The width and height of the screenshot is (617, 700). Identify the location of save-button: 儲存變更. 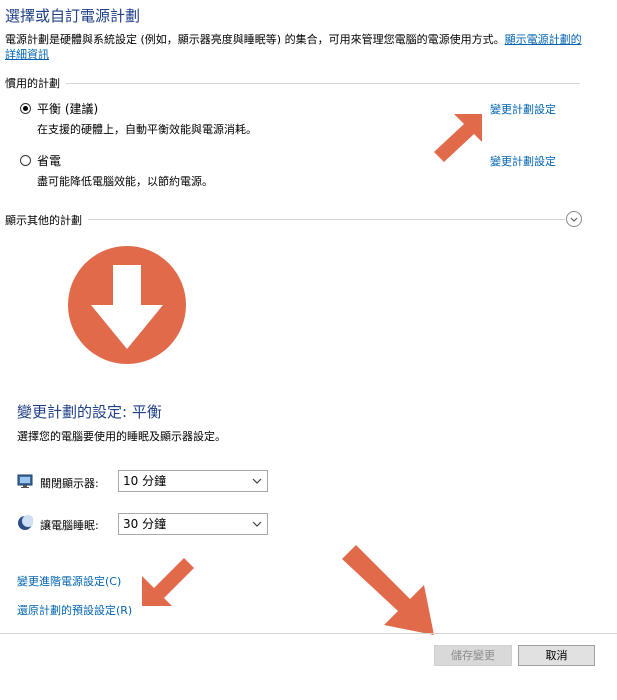
(473, 655).